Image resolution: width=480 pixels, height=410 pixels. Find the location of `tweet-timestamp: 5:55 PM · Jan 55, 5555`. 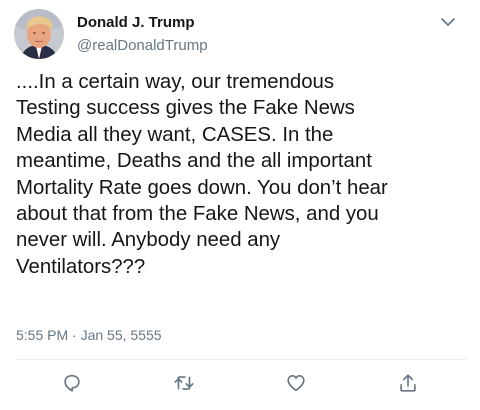

tweet-timestamp: 5:55 PM · Jan 55, 5555 is located at coordinates (89, 335).